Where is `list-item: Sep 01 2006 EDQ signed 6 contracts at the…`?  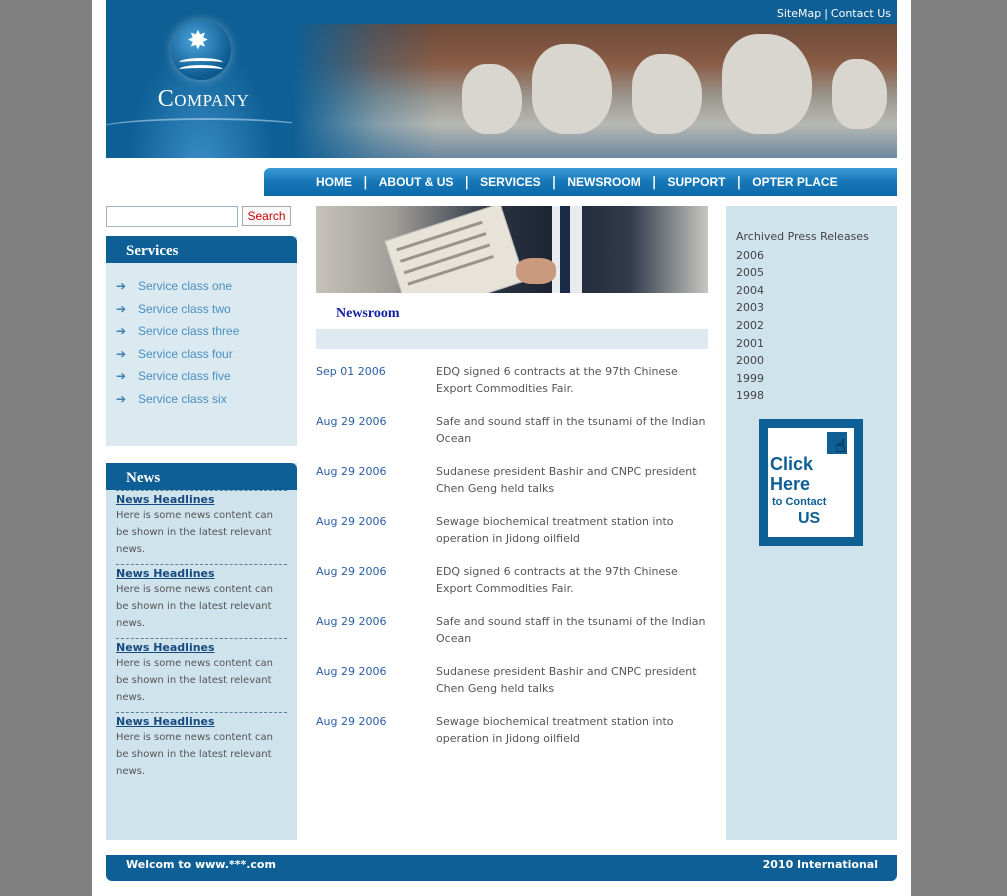 list-item: Sep 01 2006 EDQ signed 6 contracts at the… is located at coordinates (512, 388).